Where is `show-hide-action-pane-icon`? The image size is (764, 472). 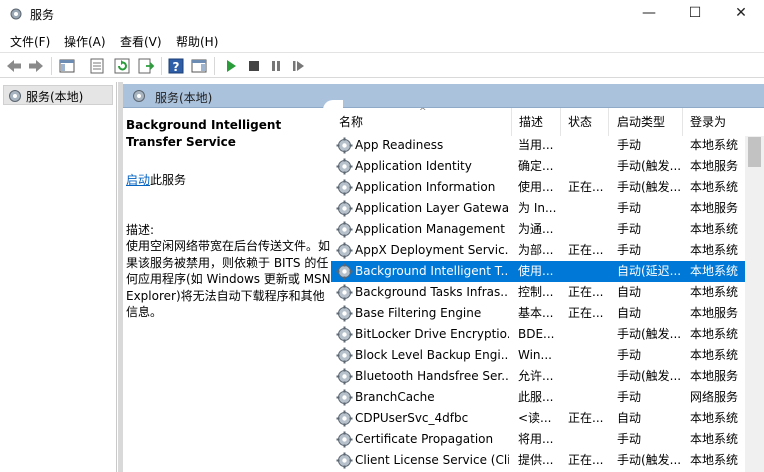 show-hide-action-pane-icon is located at coordinates (199, 66).